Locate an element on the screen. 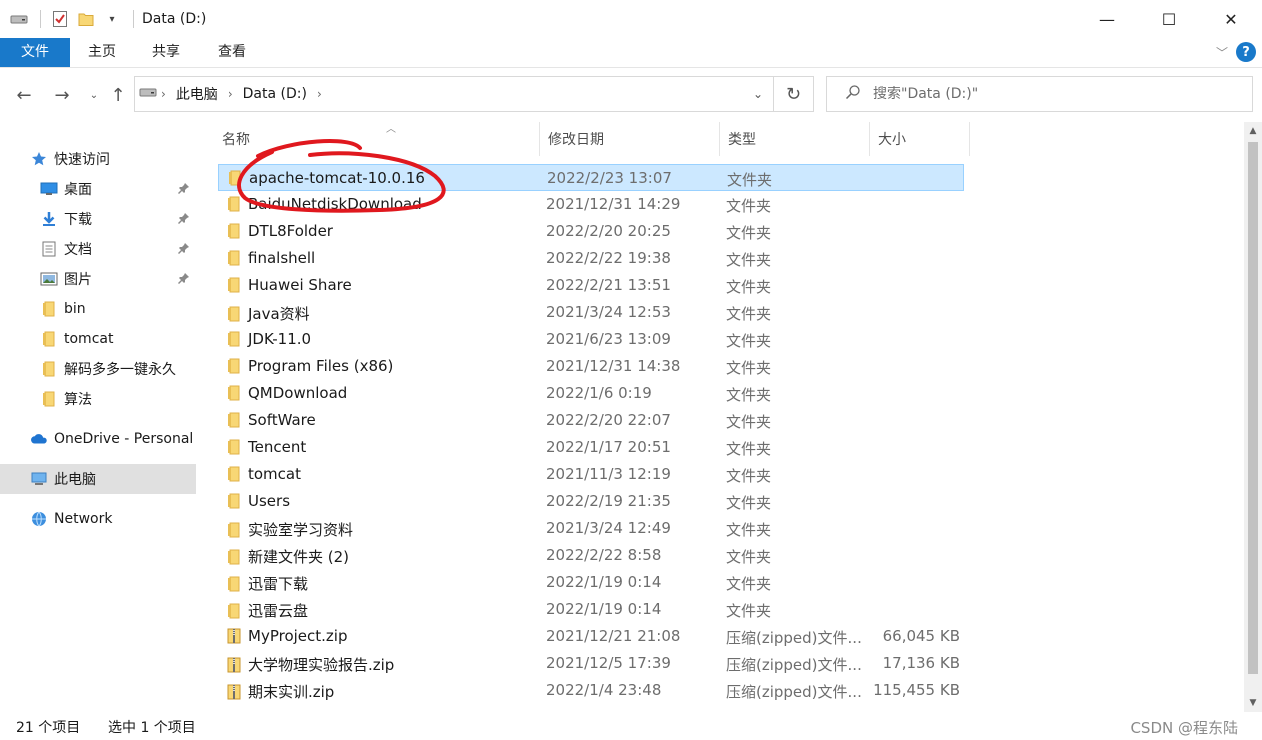 This screenshot has width=1262, height=740. file-row: SoftWare 2022/2/20 22:07 文件夹 is located at coordinates (591, 420).